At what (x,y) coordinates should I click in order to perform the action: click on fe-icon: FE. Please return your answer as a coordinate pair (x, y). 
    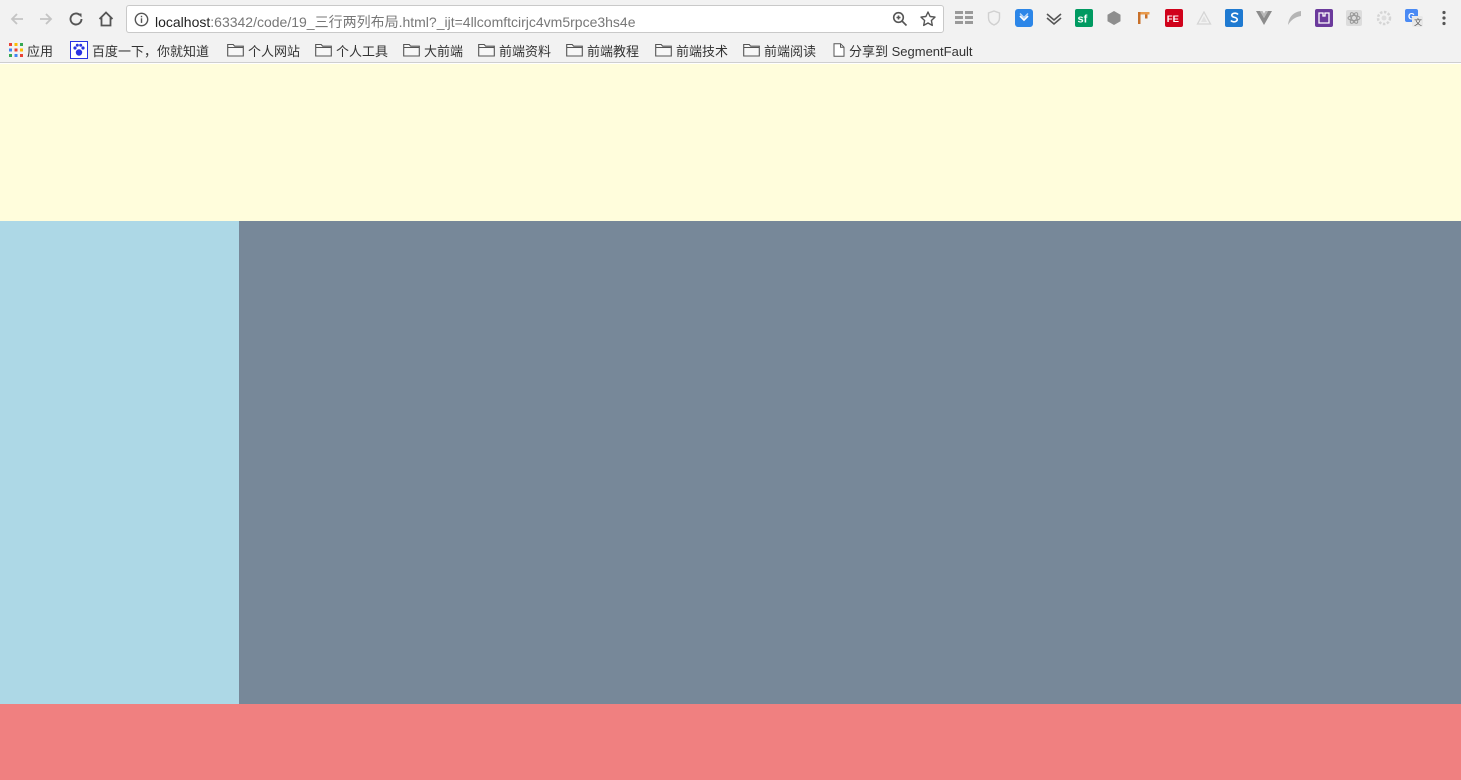
    Looking at the image, I should click on (1174, 18).